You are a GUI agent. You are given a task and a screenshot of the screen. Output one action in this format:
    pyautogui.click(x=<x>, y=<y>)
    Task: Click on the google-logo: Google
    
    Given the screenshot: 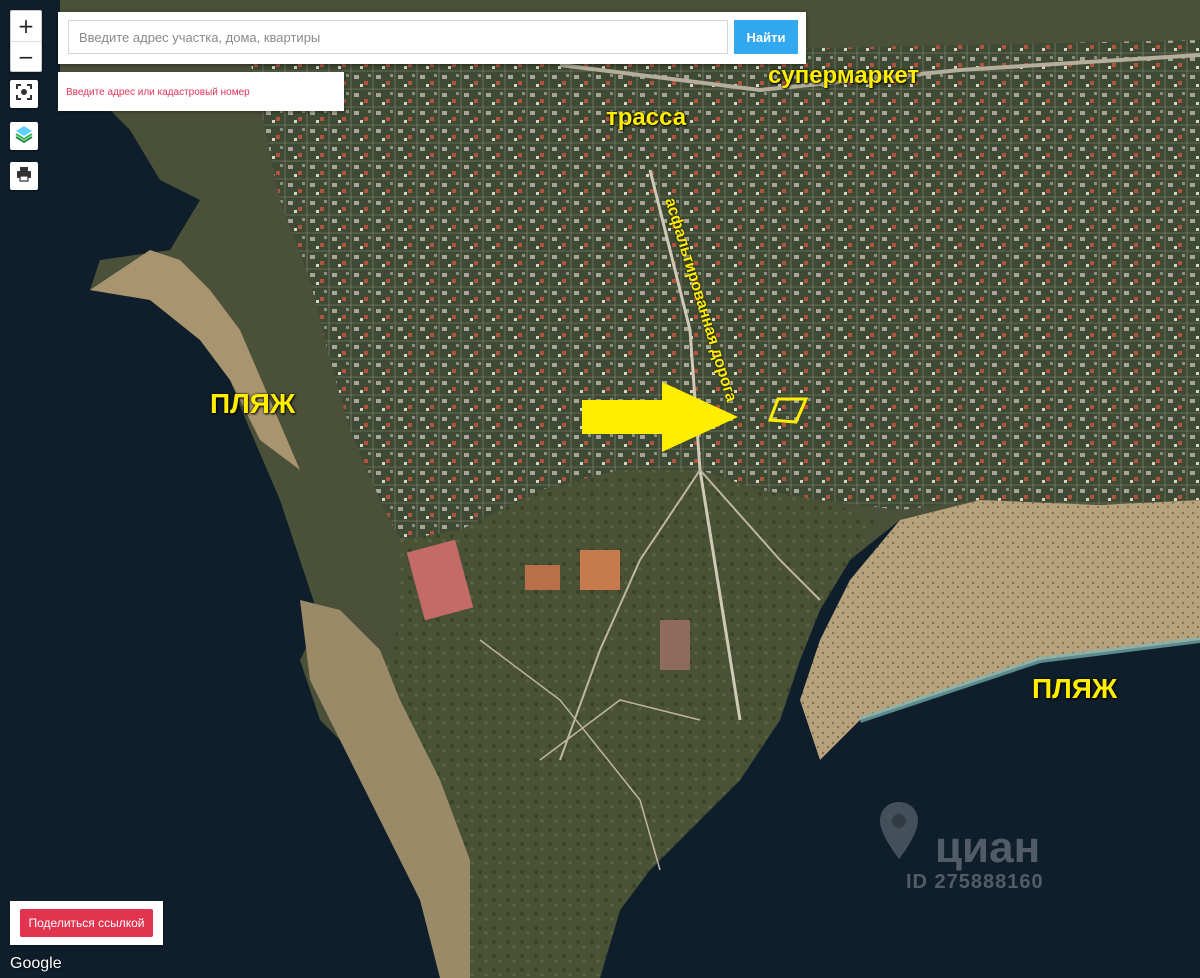 What is the action you would take?
    pyautogui.click(x=36, y=964)
    